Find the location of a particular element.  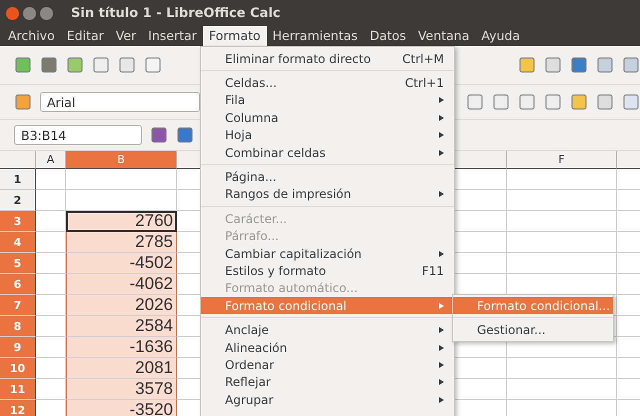

menu-item: Anclaje is located at coordinates (327, 330).